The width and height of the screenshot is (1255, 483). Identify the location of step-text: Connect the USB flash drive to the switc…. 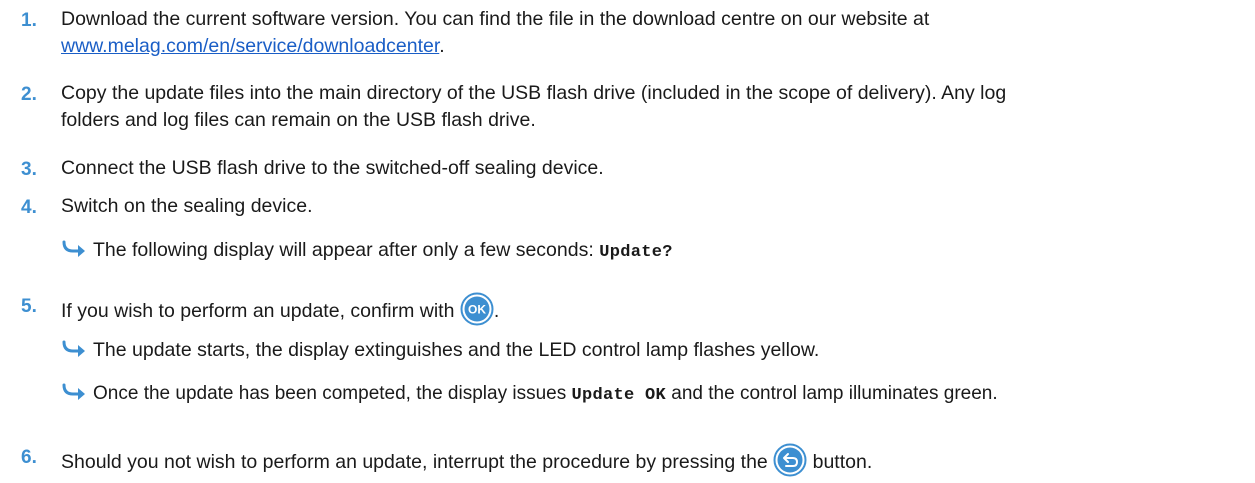
(332, 168).